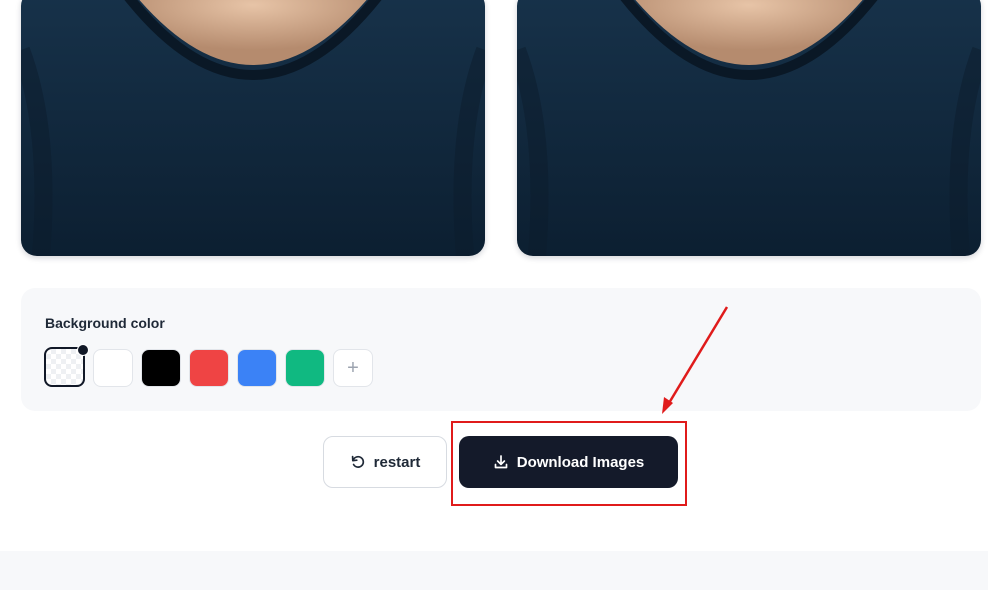  Describe the element at coordinates (695, 360) in the screenshot. I see `annotation-arrow` at that location.